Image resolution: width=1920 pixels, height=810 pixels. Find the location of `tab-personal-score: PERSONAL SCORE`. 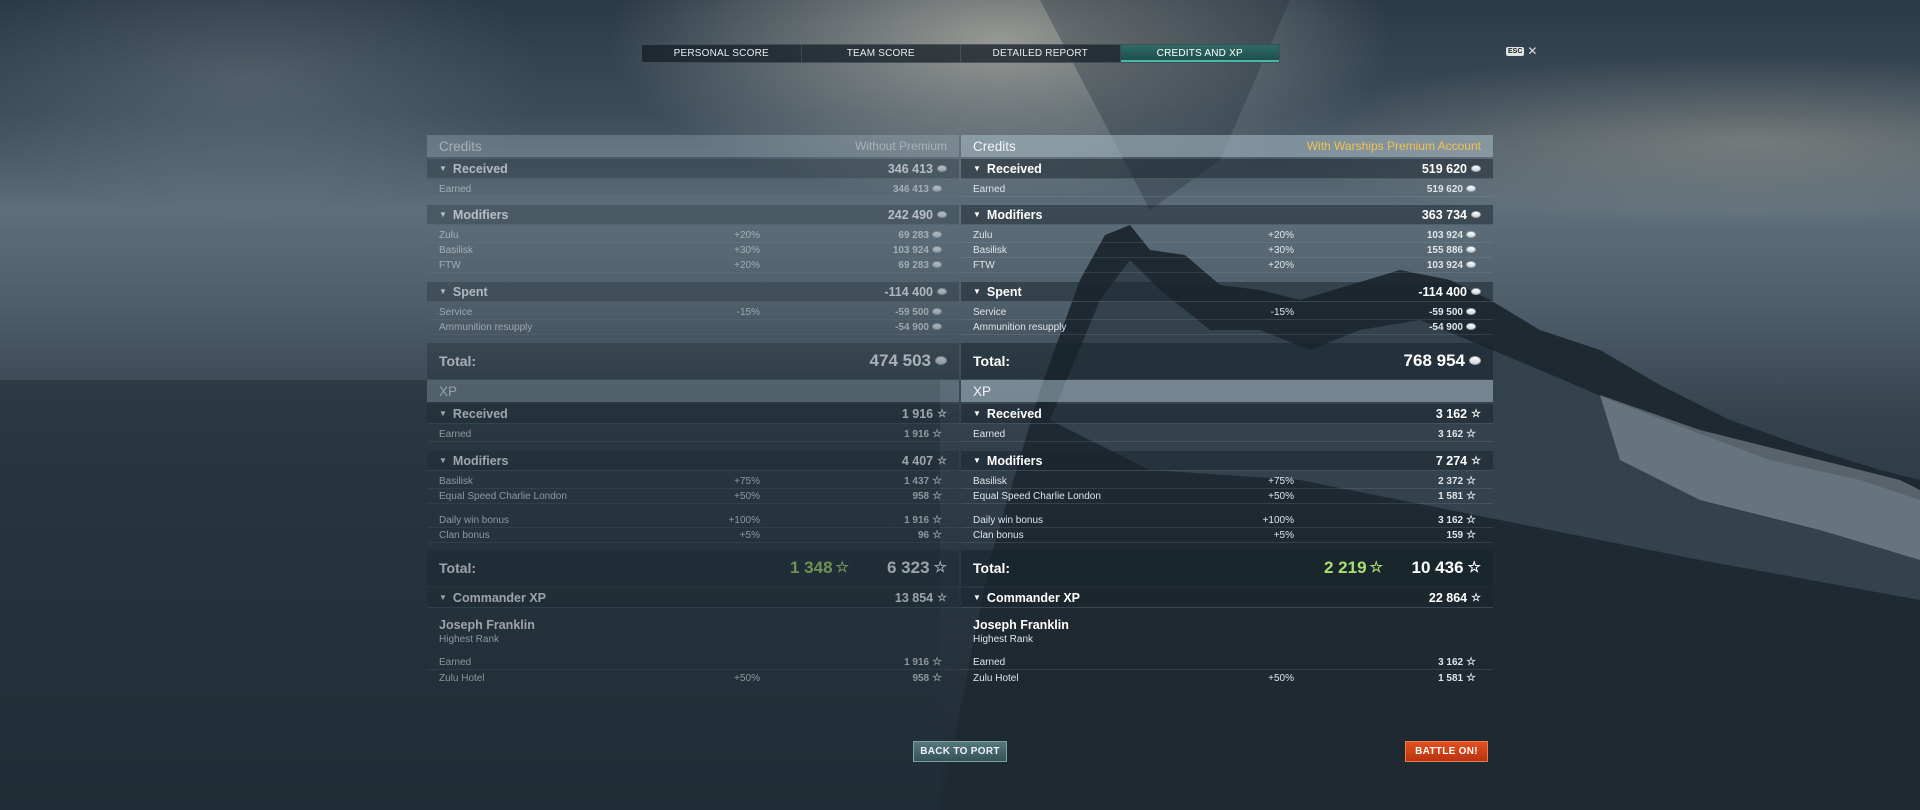

tab-personal-score: PERSONAL SCORE is located at coordinates (722, 53).